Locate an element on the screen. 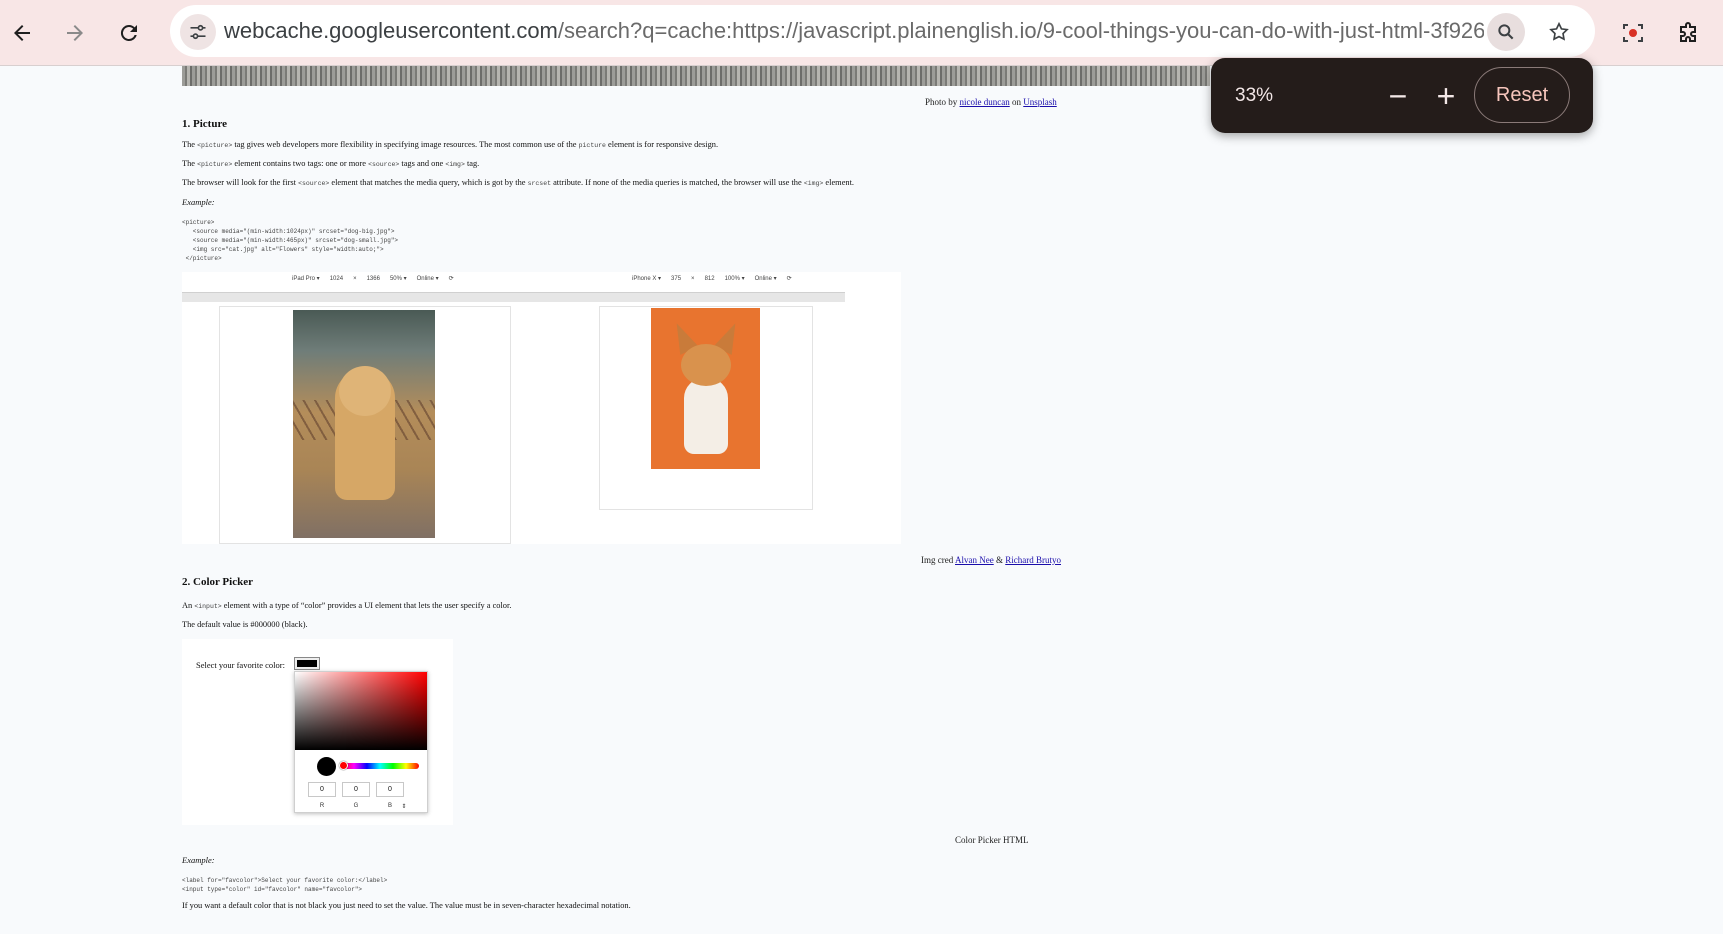 This screenshot has height=934, width=1723. devtools-bar-ipad: iPad Pro ▾ 1024 × 1366 50% ▾ Online ▾ ⟳ is located at coordinates (373, 279).